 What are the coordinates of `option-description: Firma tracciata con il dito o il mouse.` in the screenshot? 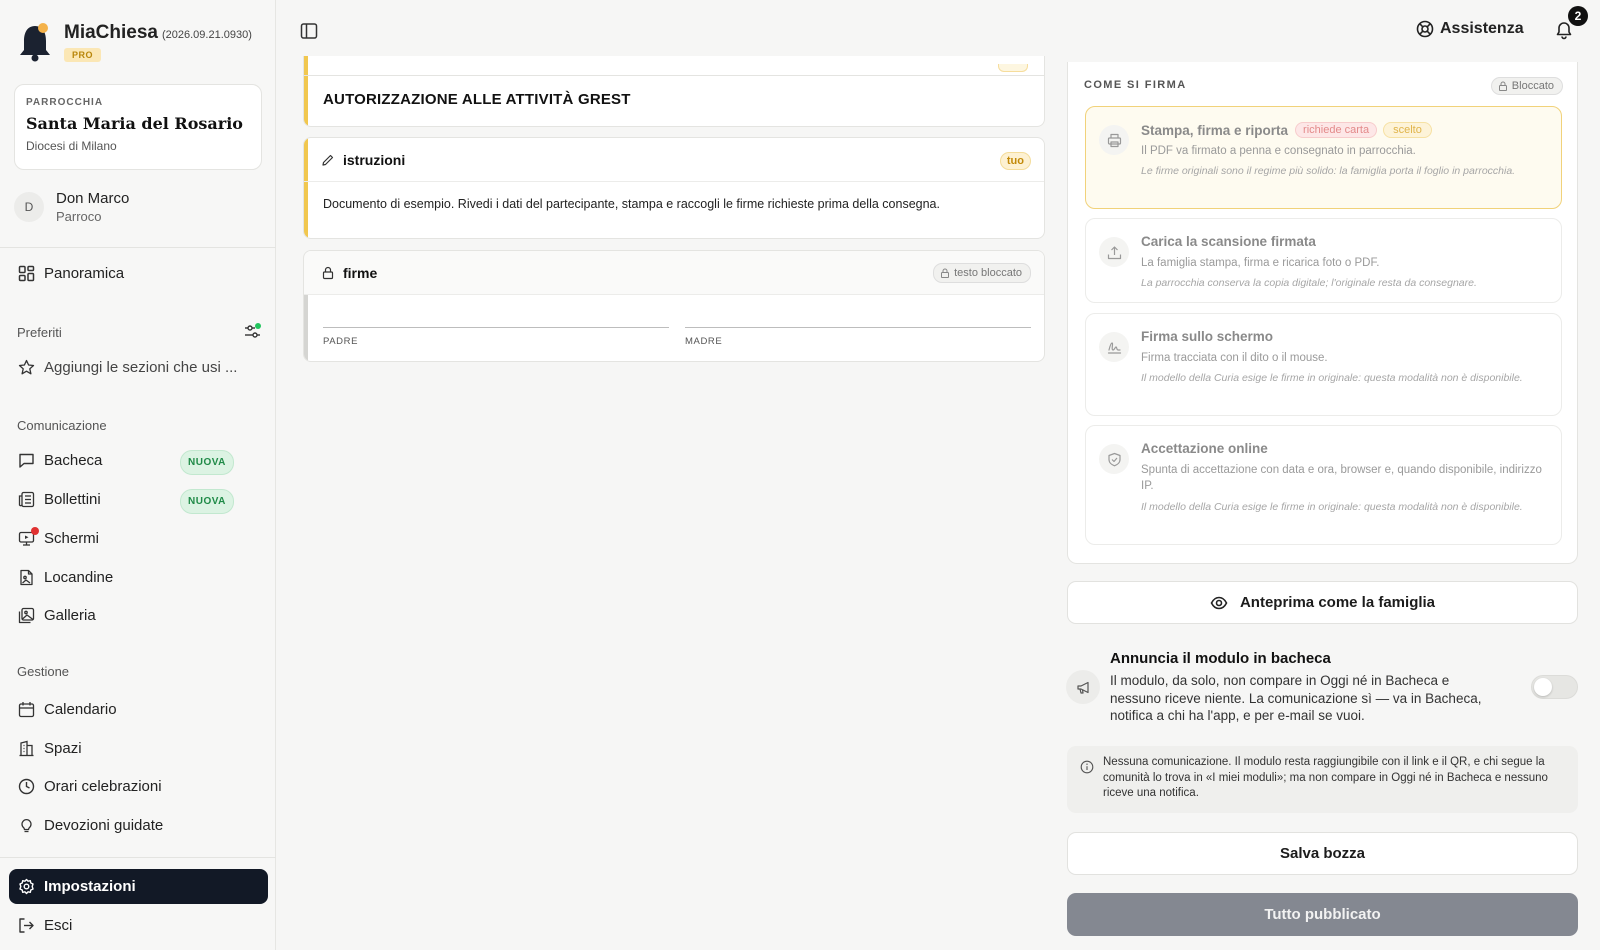 It's located at (1234, 358).